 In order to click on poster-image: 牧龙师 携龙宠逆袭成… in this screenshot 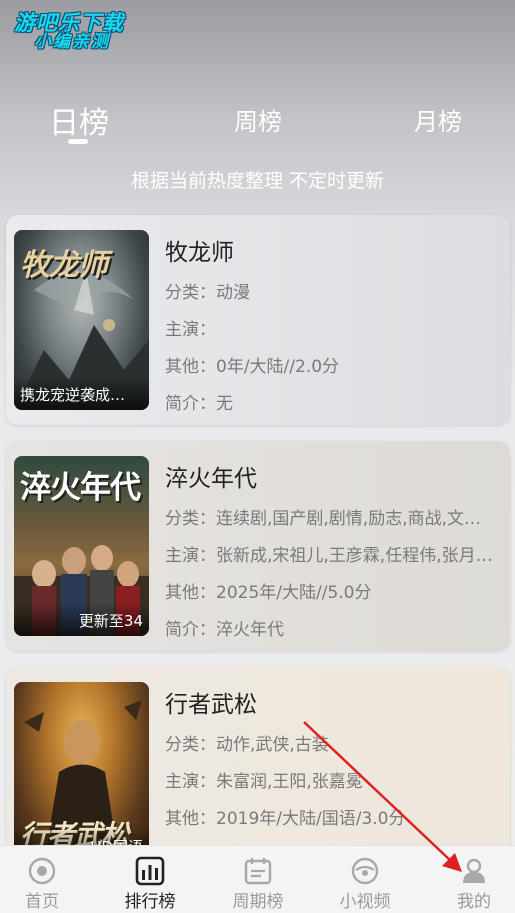, I will do `click(81, 320)`.